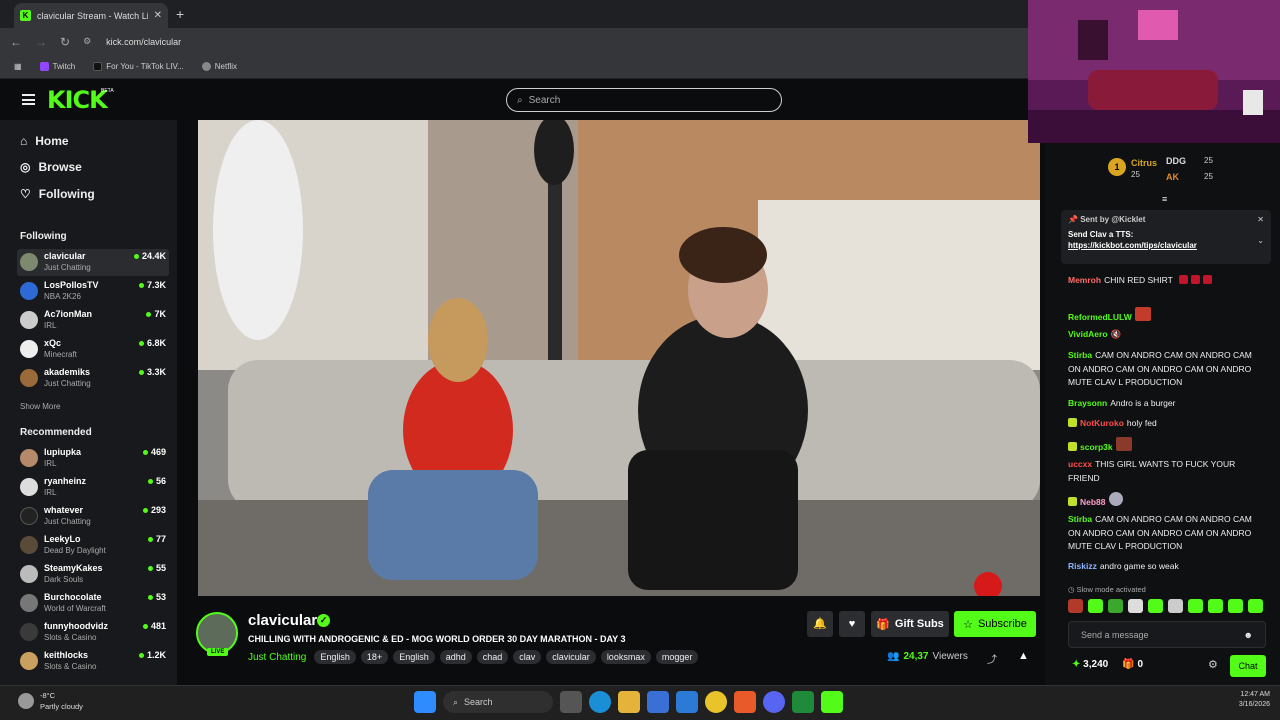 This screenshot has width=1280, height=720. What do you see at coordinates (93, 603) in the screenshot?
I see `sidebar-channel-burchocolate: Burchocolate World of Warcraft 53` at bounding box center [93, 603].